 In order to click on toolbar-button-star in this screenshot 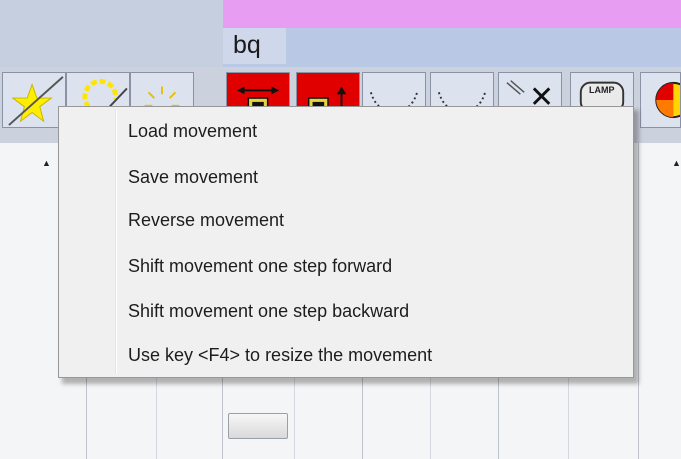, I will do `click(34, 100)`.